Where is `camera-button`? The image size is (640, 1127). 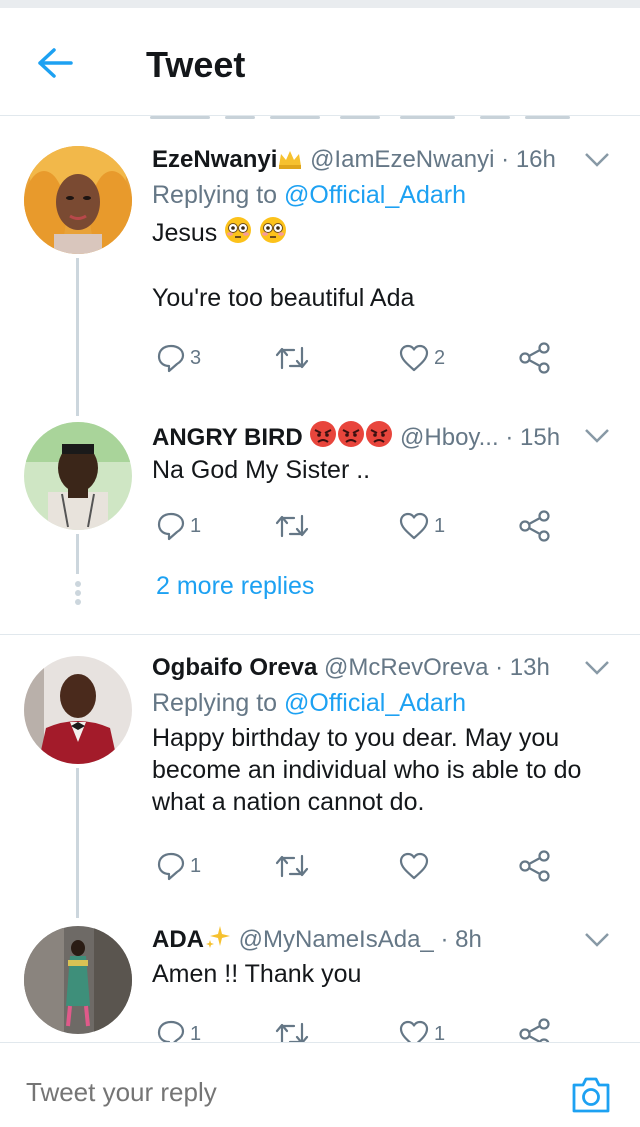 camera-button is located at coordinates (591, 1095).